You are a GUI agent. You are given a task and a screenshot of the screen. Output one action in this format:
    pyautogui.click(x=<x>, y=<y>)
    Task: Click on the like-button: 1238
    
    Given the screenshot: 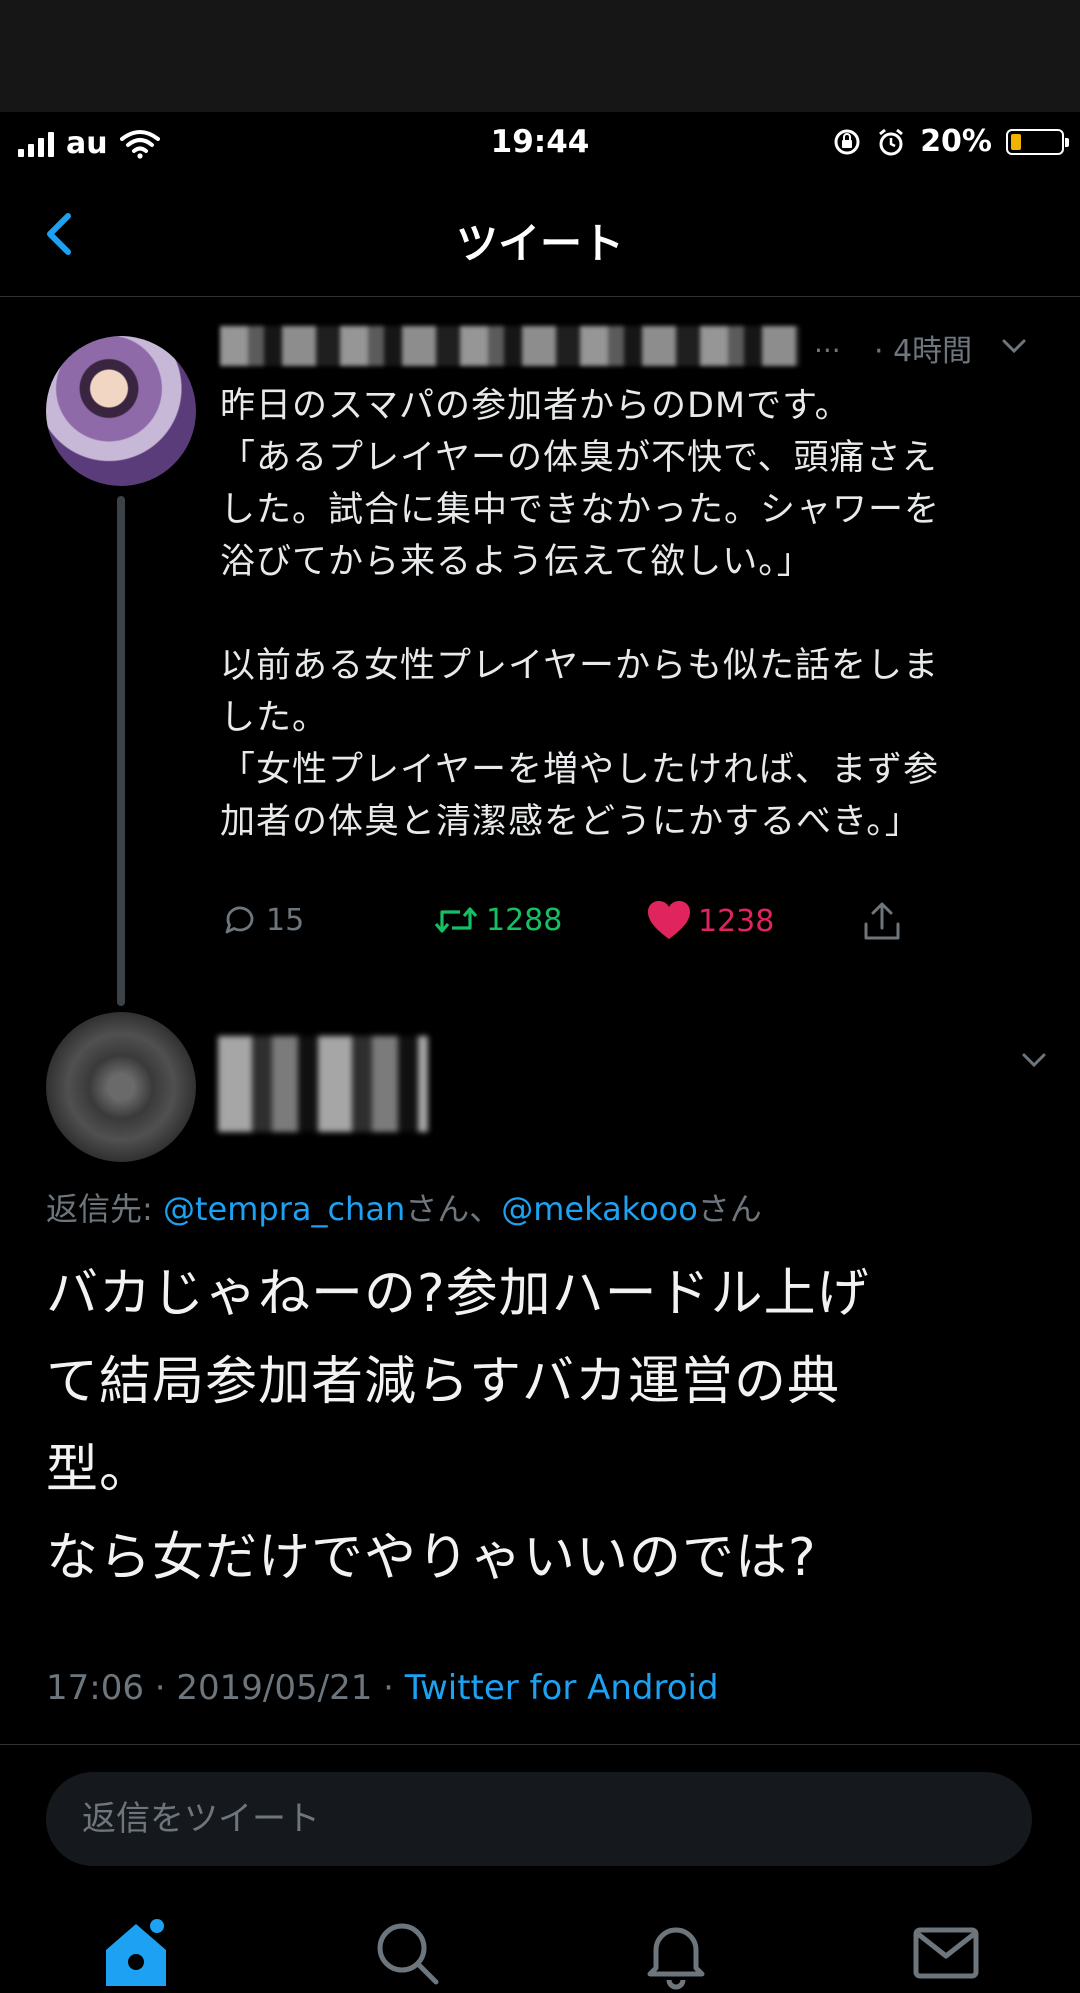 What is the action you would take?
    pyautogui.click(x=710, y=921)
    